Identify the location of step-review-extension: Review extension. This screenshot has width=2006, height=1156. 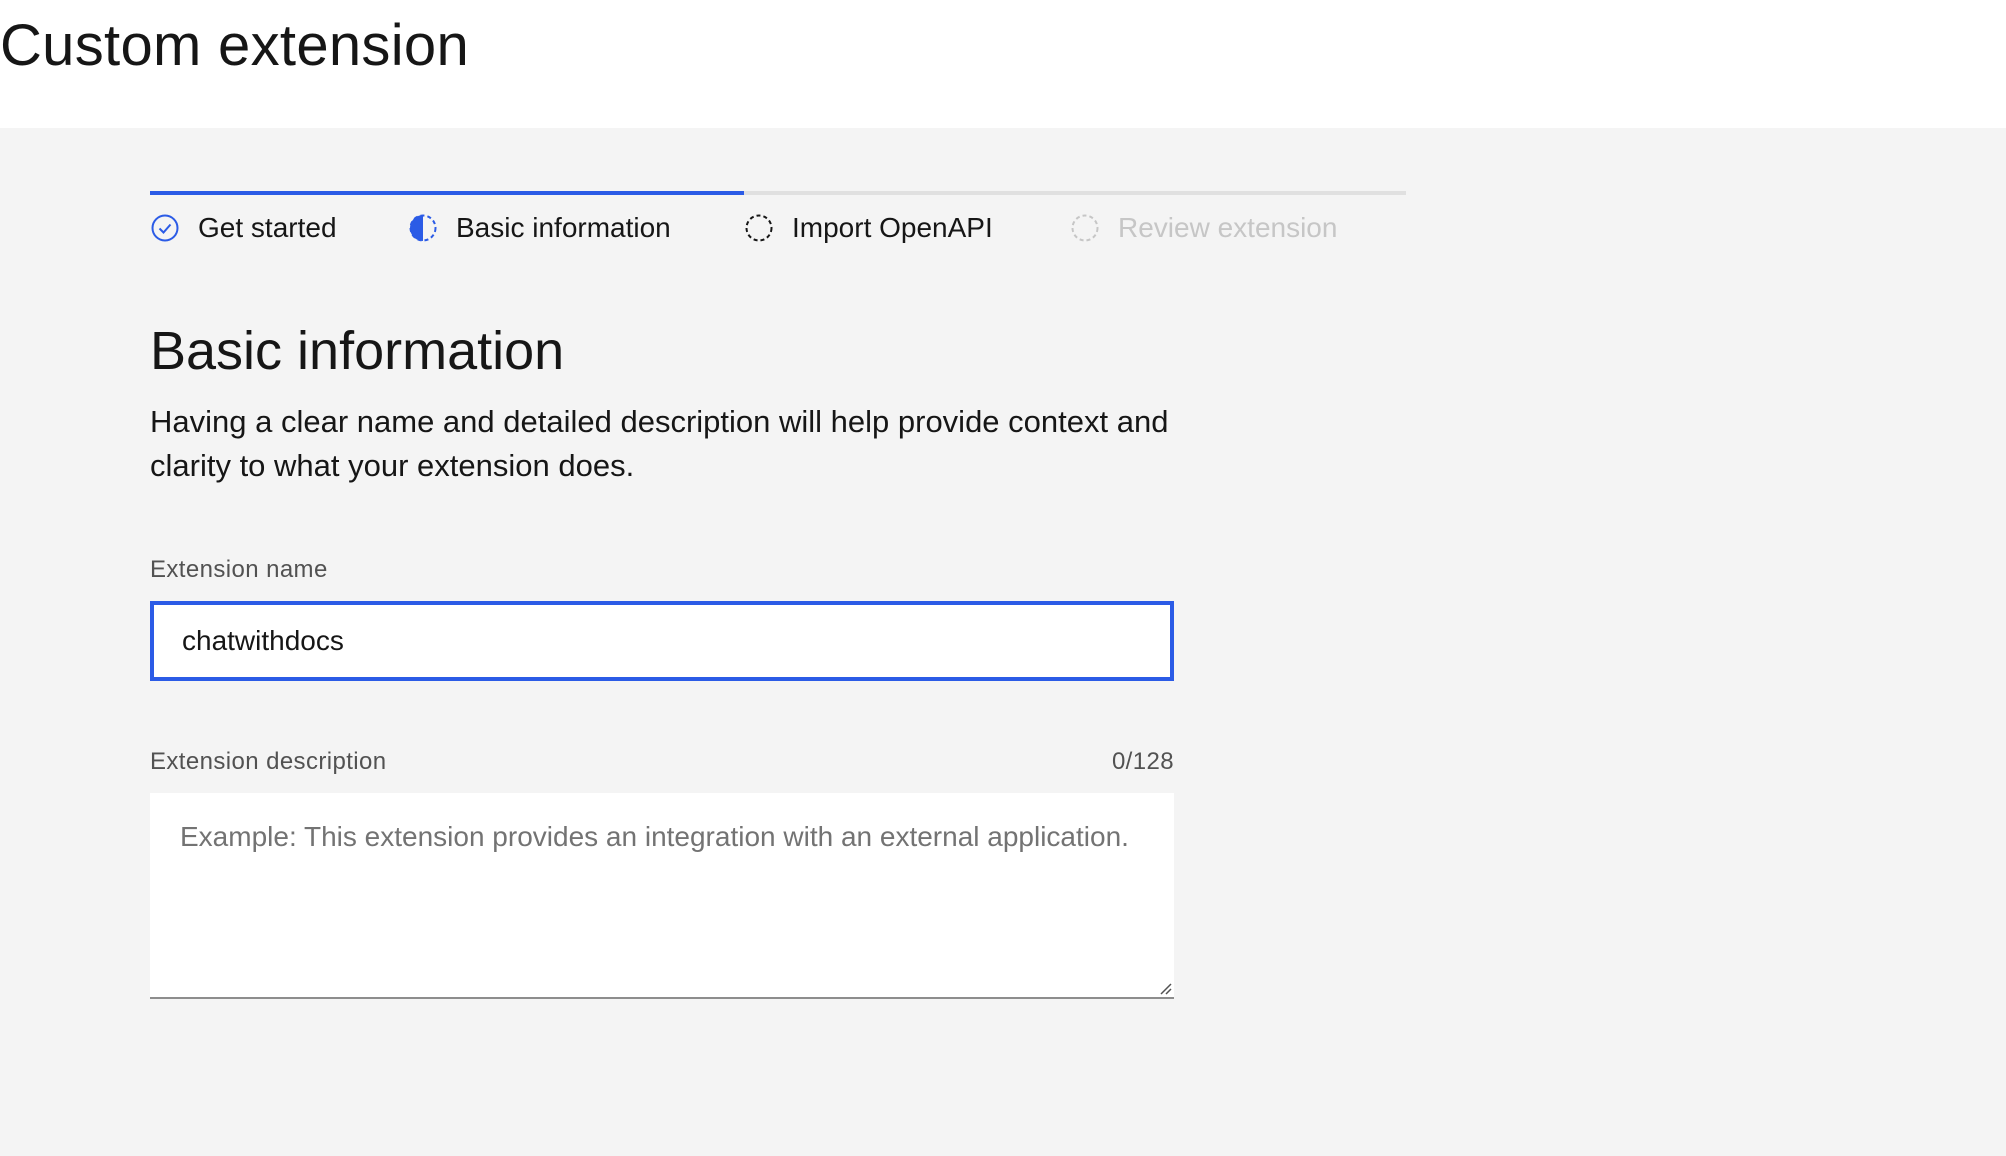
(1203, 228).